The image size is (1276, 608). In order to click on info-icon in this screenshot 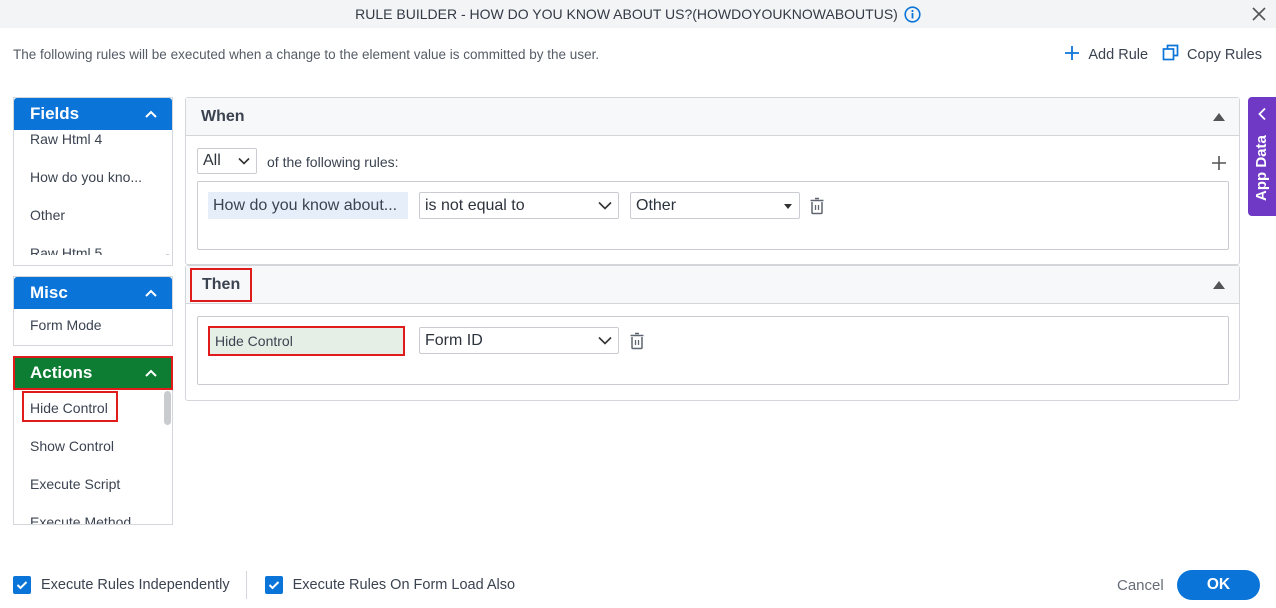, I will do `click(912, 14)`.